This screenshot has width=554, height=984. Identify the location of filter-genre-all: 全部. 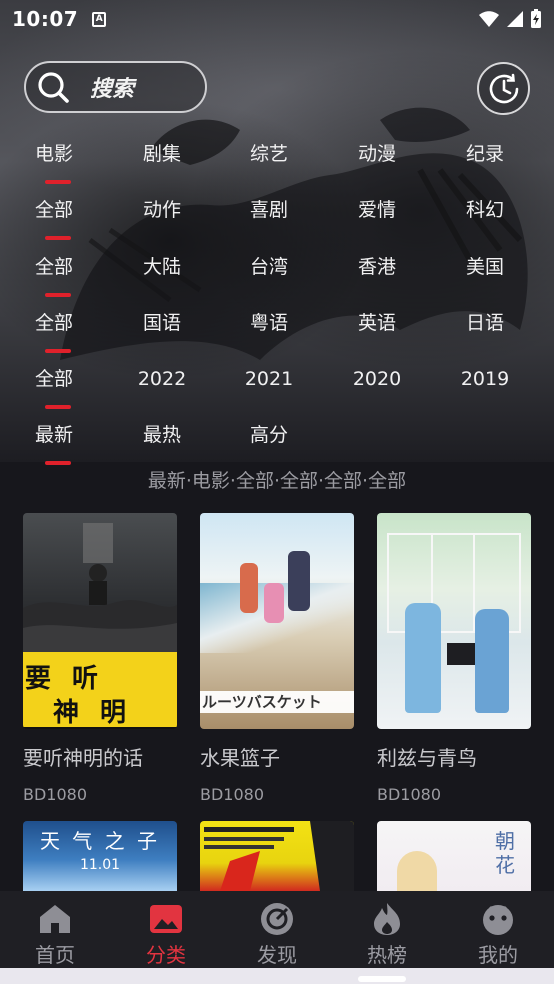
(54, 215).